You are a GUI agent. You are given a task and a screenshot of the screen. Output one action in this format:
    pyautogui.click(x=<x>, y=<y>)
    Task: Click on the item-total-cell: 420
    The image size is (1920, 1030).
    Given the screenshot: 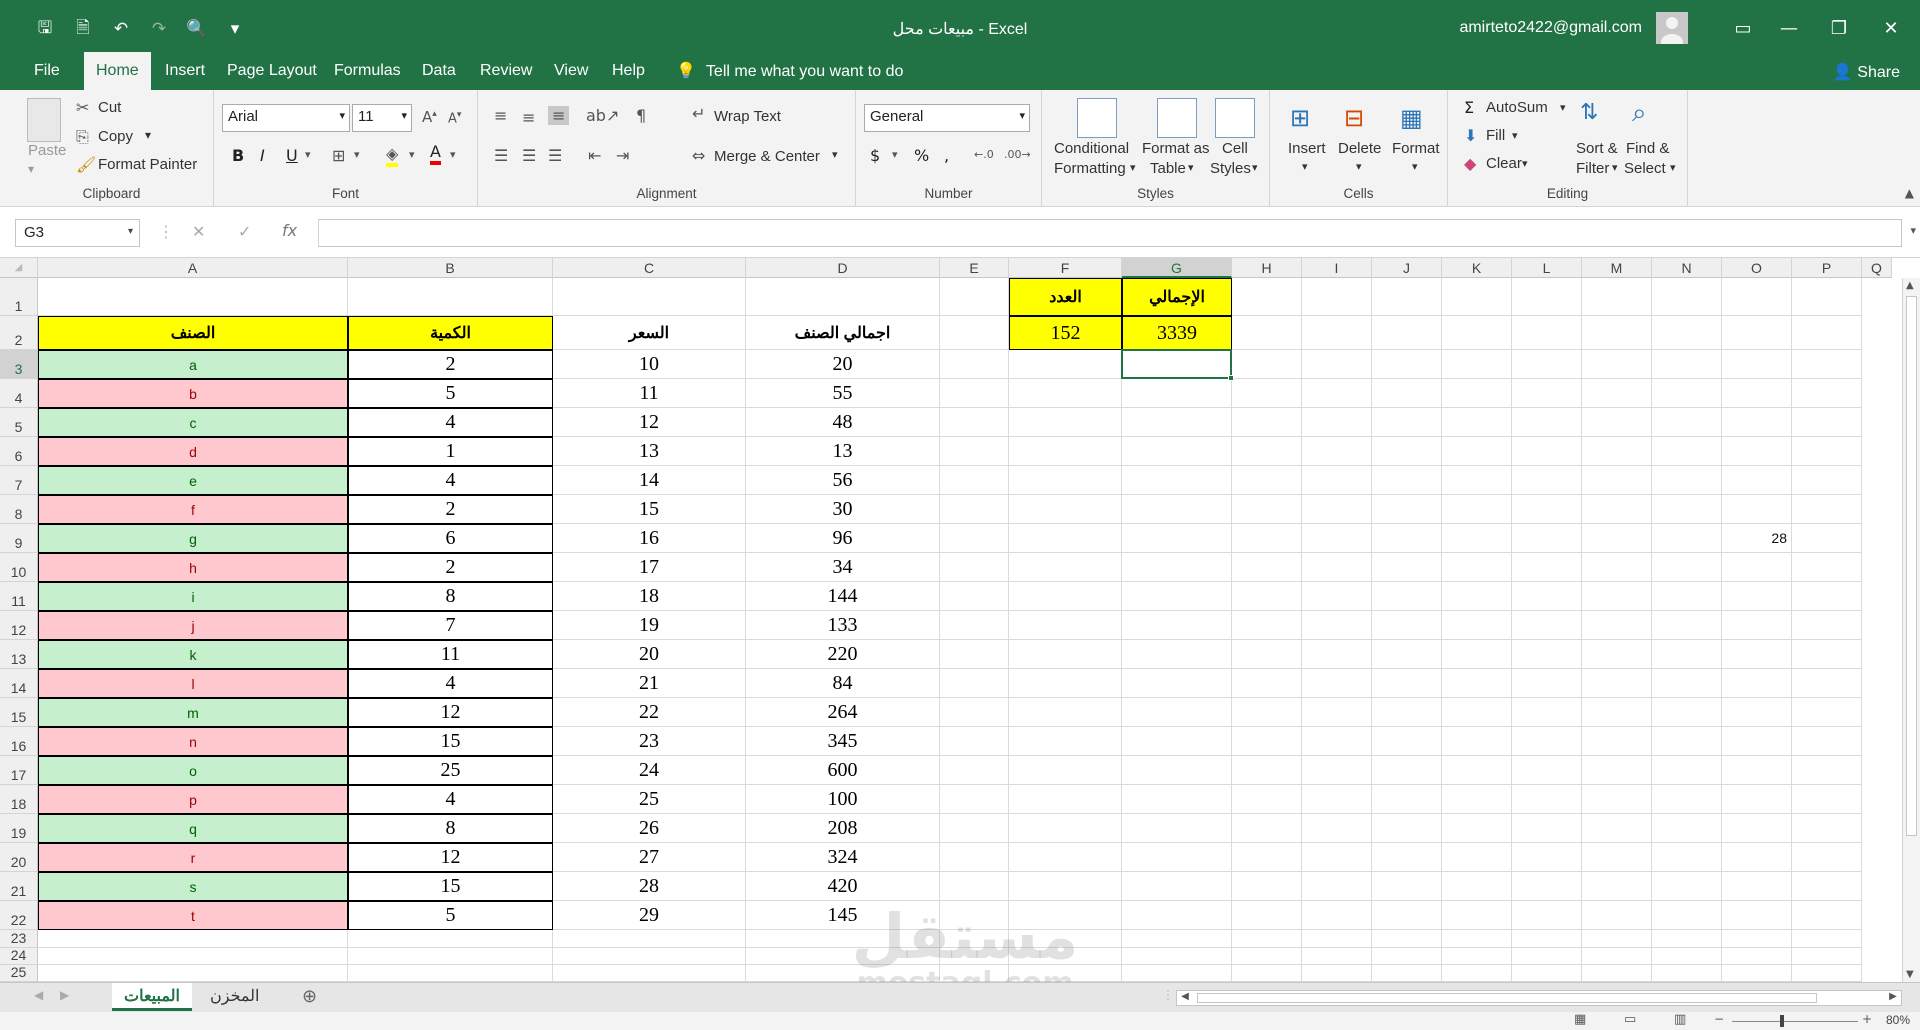 What is the action you would take?
    pyautogui.click(x=843, y=886)
    